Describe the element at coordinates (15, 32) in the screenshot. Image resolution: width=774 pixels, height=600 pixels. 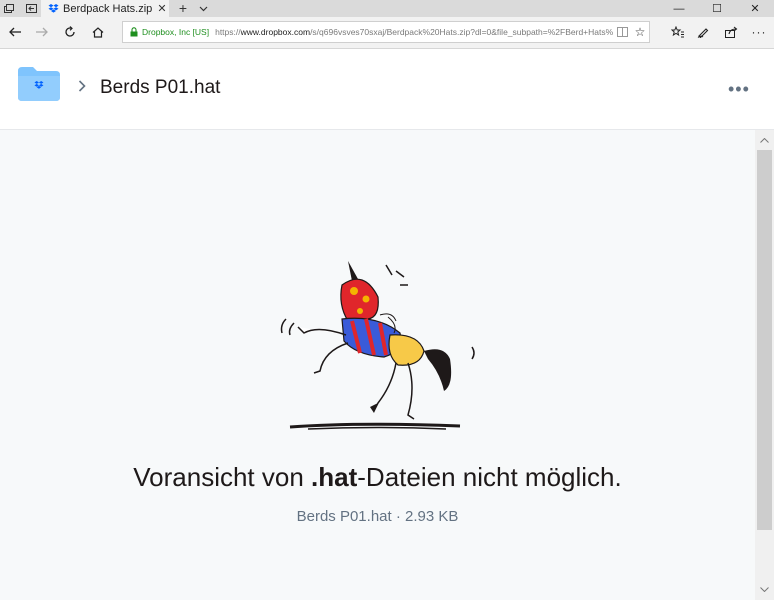
I see `back-icon` at that location.